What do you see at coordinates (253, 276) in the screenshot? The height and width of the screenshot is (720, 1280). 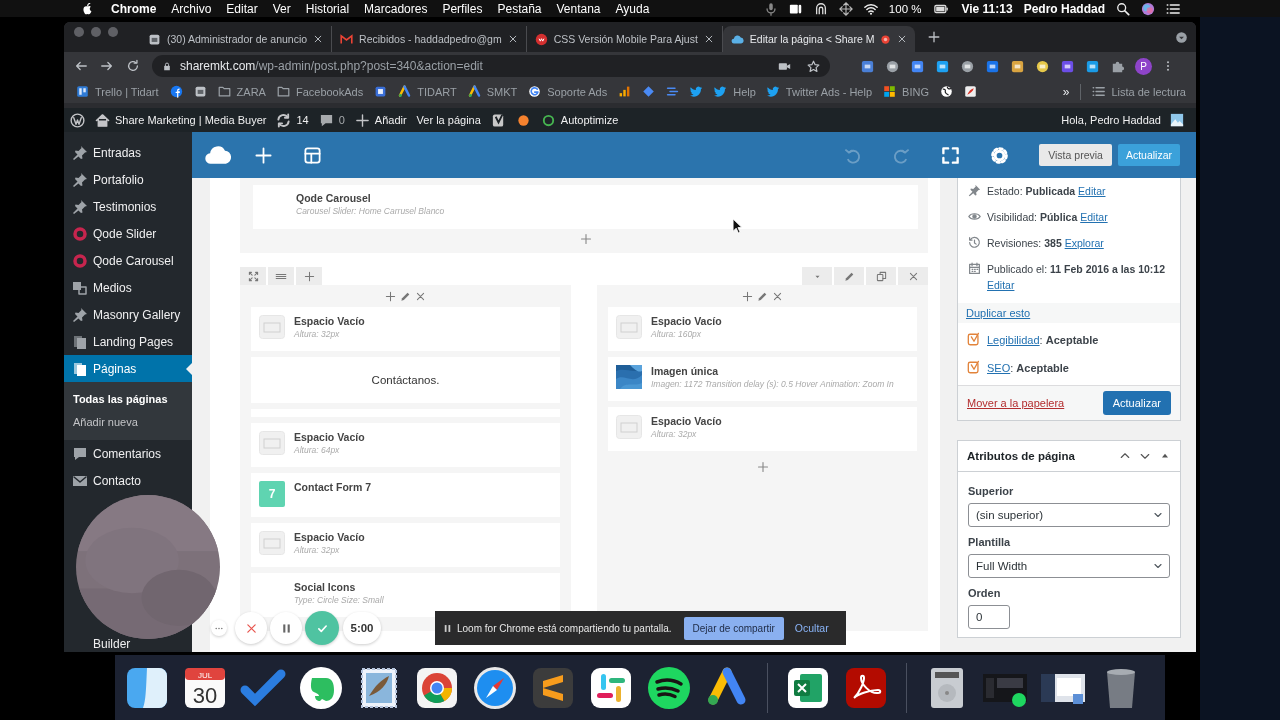 I see `move-button` at bounding box center [253, 276].